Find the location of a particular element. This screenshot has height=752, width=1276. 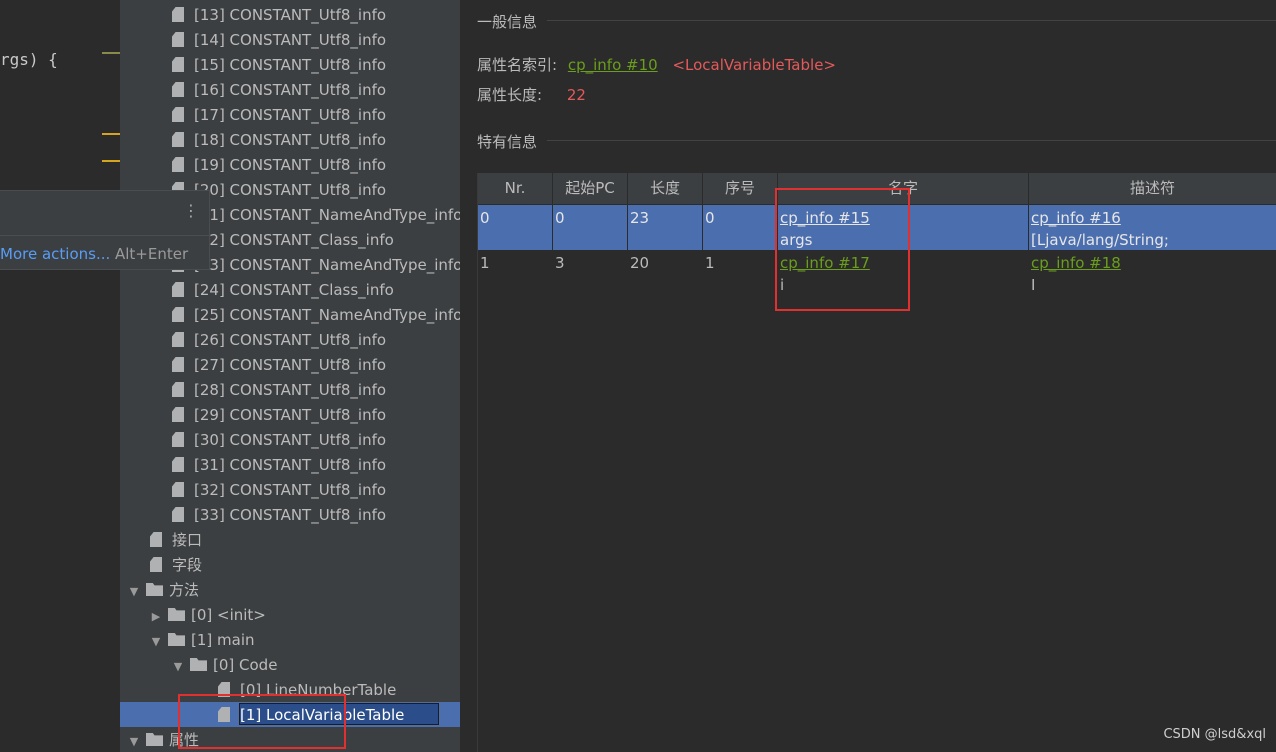

tree-item-interfaces: 接口 is located at coordinates (176, 540).